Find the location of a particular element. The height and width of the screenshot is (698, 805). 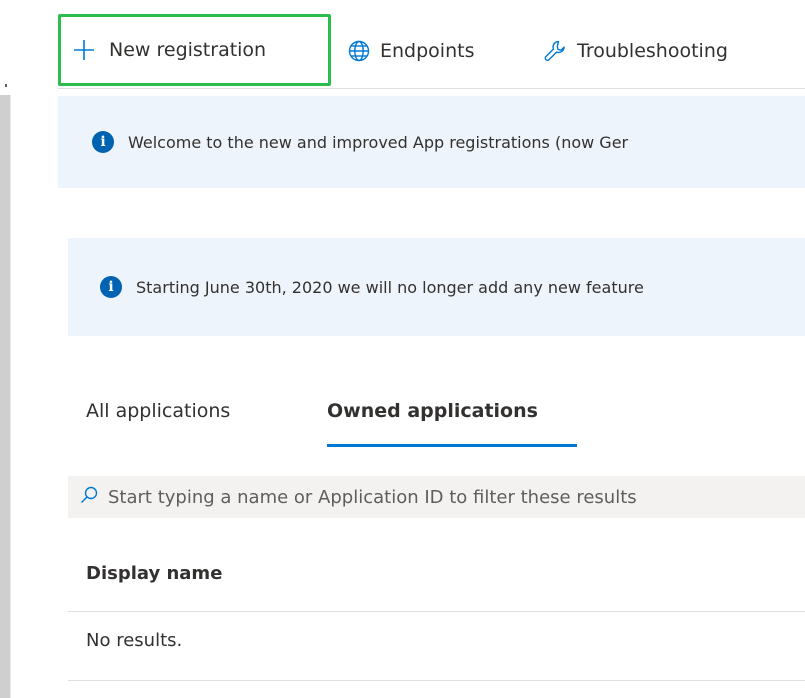

left-panel-divider is located at coordinates (10, 396).